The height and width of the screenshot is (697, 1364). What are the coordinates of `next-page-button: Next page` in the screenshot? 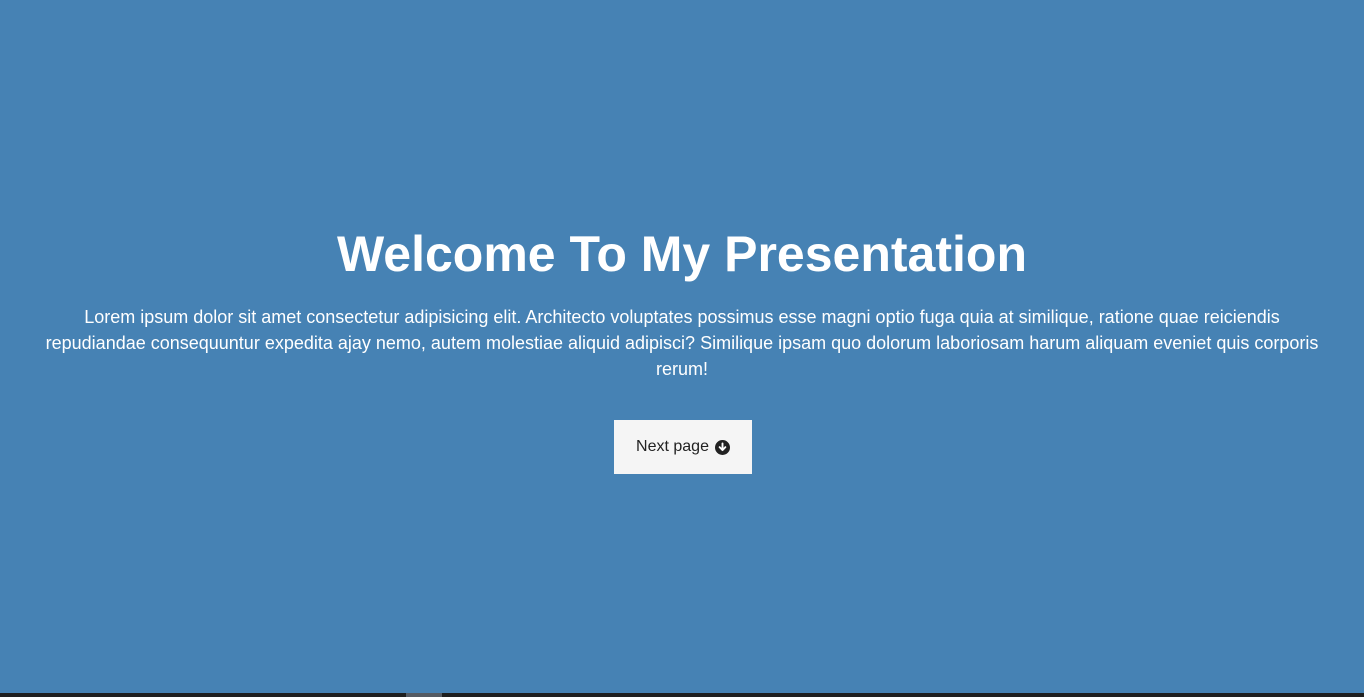 It's located at (683, 447).